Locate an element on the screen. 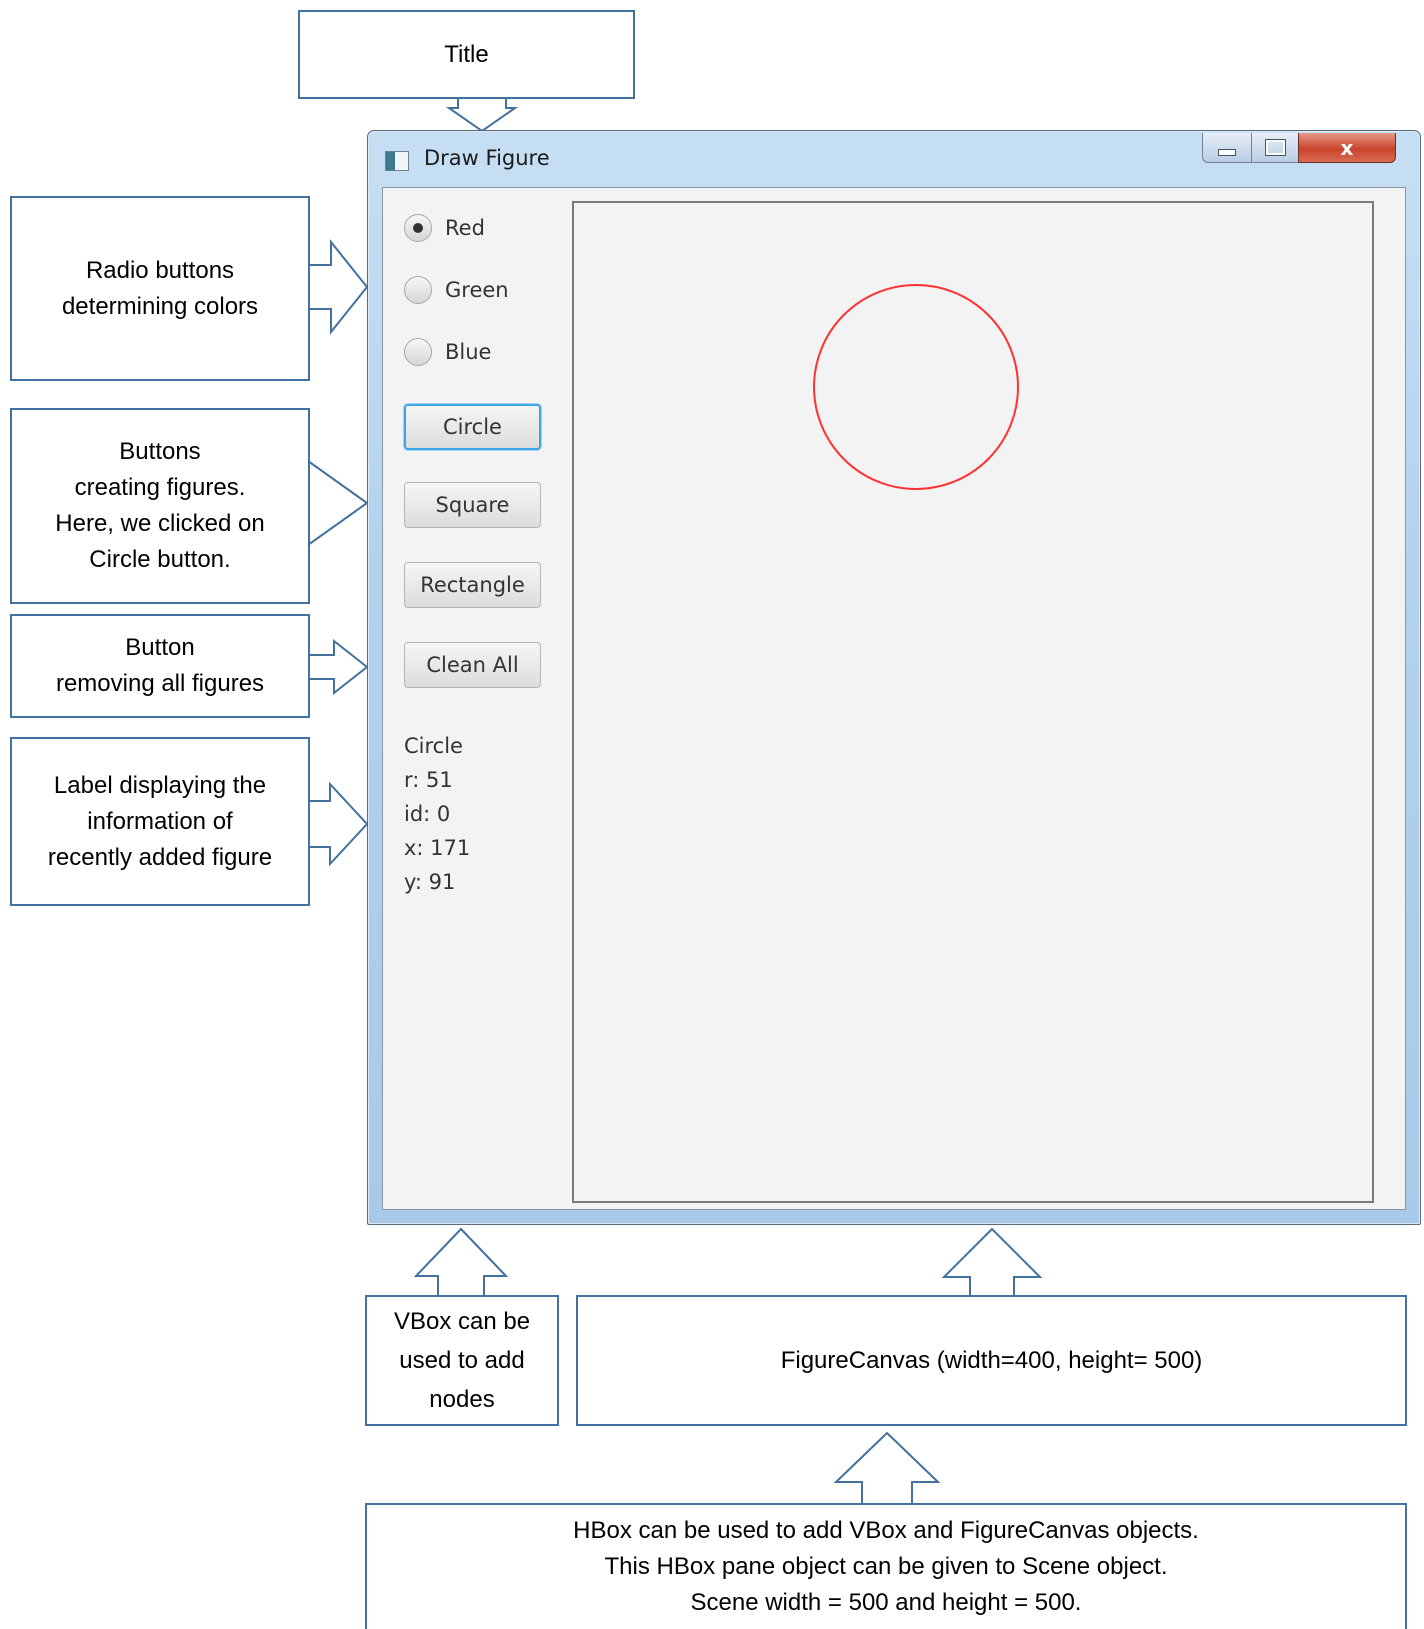 The width and height of the screenshot is (1424, 1629). red-circle-figure is located at coordinates (916, 387).